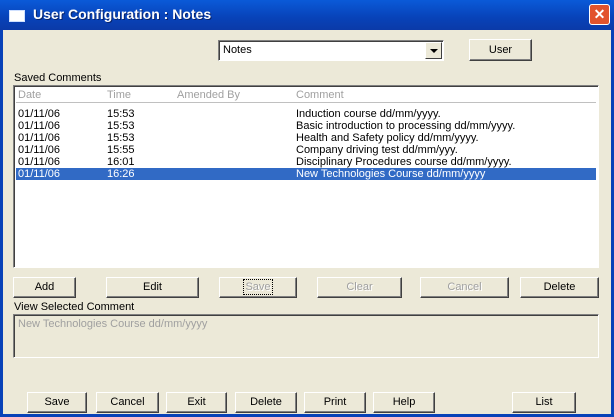 Image resolution: width=614 pixels, height=417 pixels. I want to click on print-button: Print, so click(335, 402).